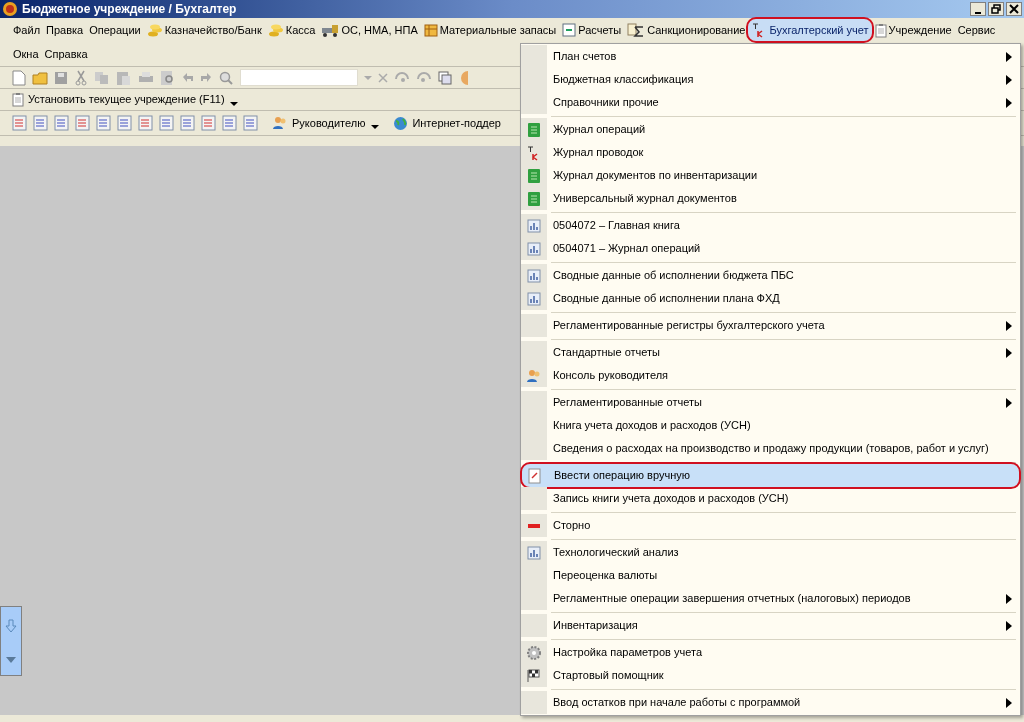 Image resolution: width=1024 pixels, height=722 pixels. I want to click on arrow-report-icon, so click(167, 123).